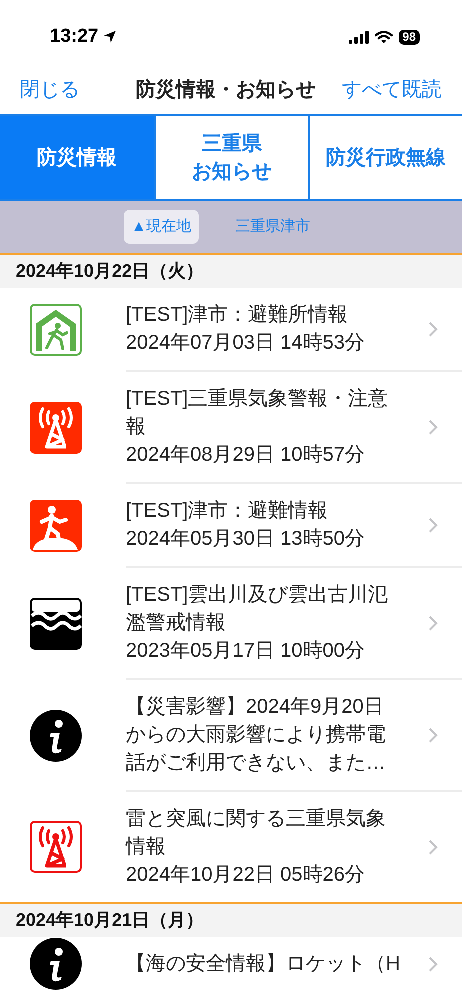 The height and width of the screenshot is (1000, 462). Describe the element at coordinates (228, 511) in the screenshot. I see `notice-title: [TEST]津市：避難情報` at that location.